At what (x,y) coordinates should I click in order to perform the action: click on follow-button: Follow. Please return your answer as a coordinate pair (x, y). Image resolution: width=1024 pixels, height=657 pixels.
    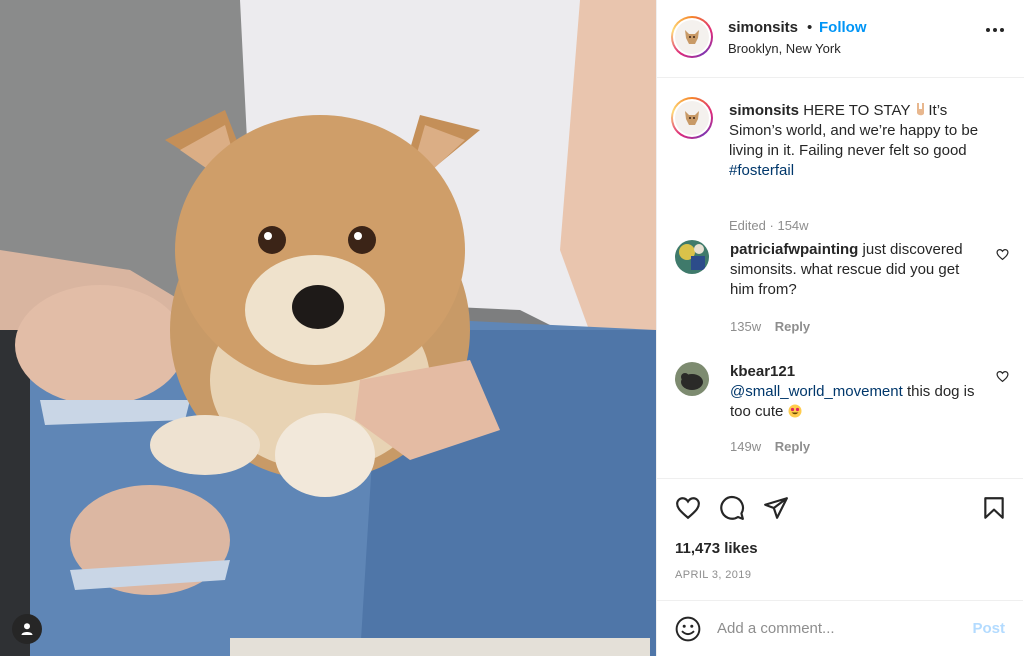
    Looking at the image, I should click on (843, 27).